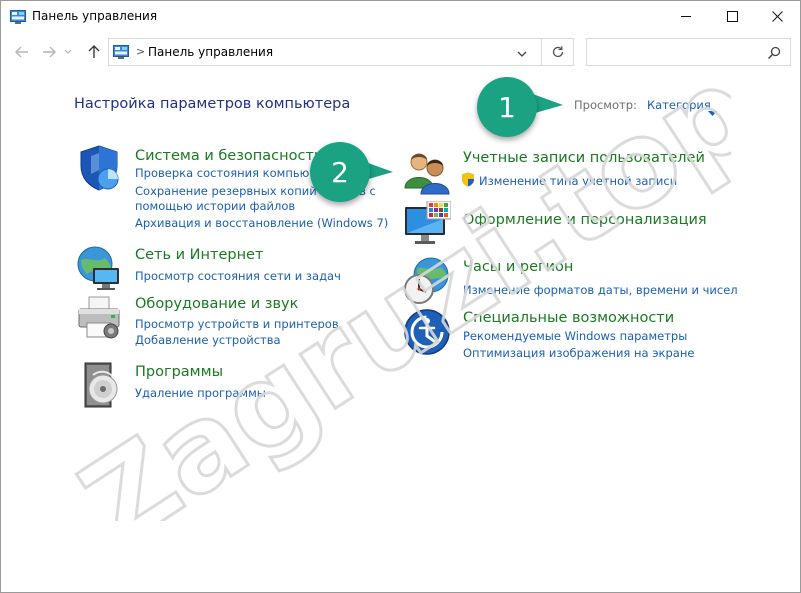 The image size is (801, 593). I want to click on printer-icon, so click(99, 317).